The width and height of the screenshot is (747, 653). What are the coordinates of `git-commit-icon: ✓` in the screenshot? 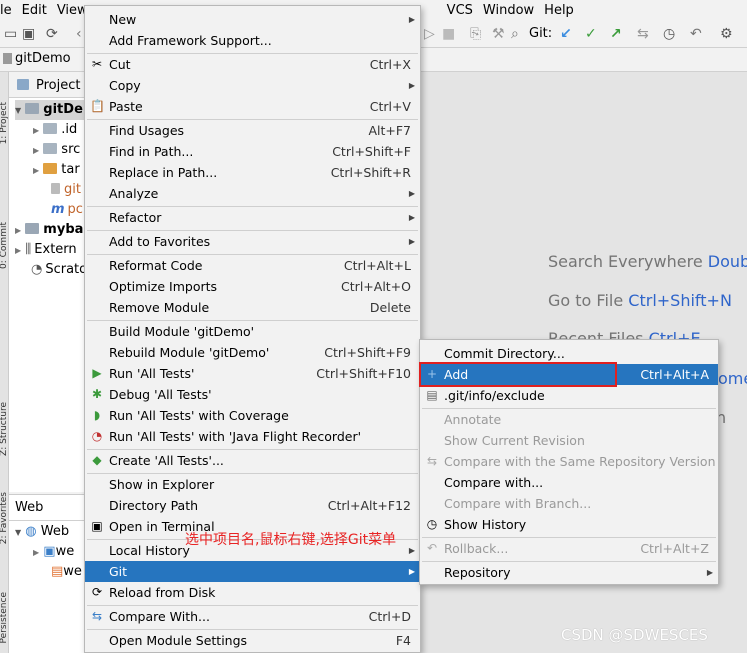 It's located at (591, 34).